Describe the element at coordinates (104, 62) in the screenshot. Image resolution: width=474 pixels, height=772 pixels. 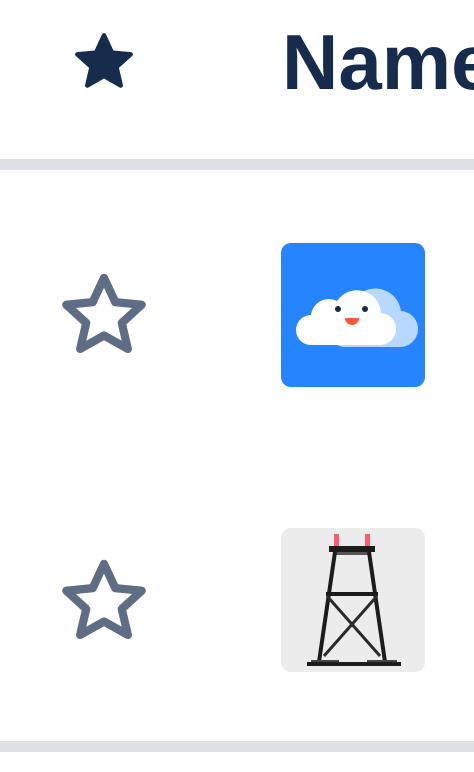
I see `star-filled-icon` at that location.